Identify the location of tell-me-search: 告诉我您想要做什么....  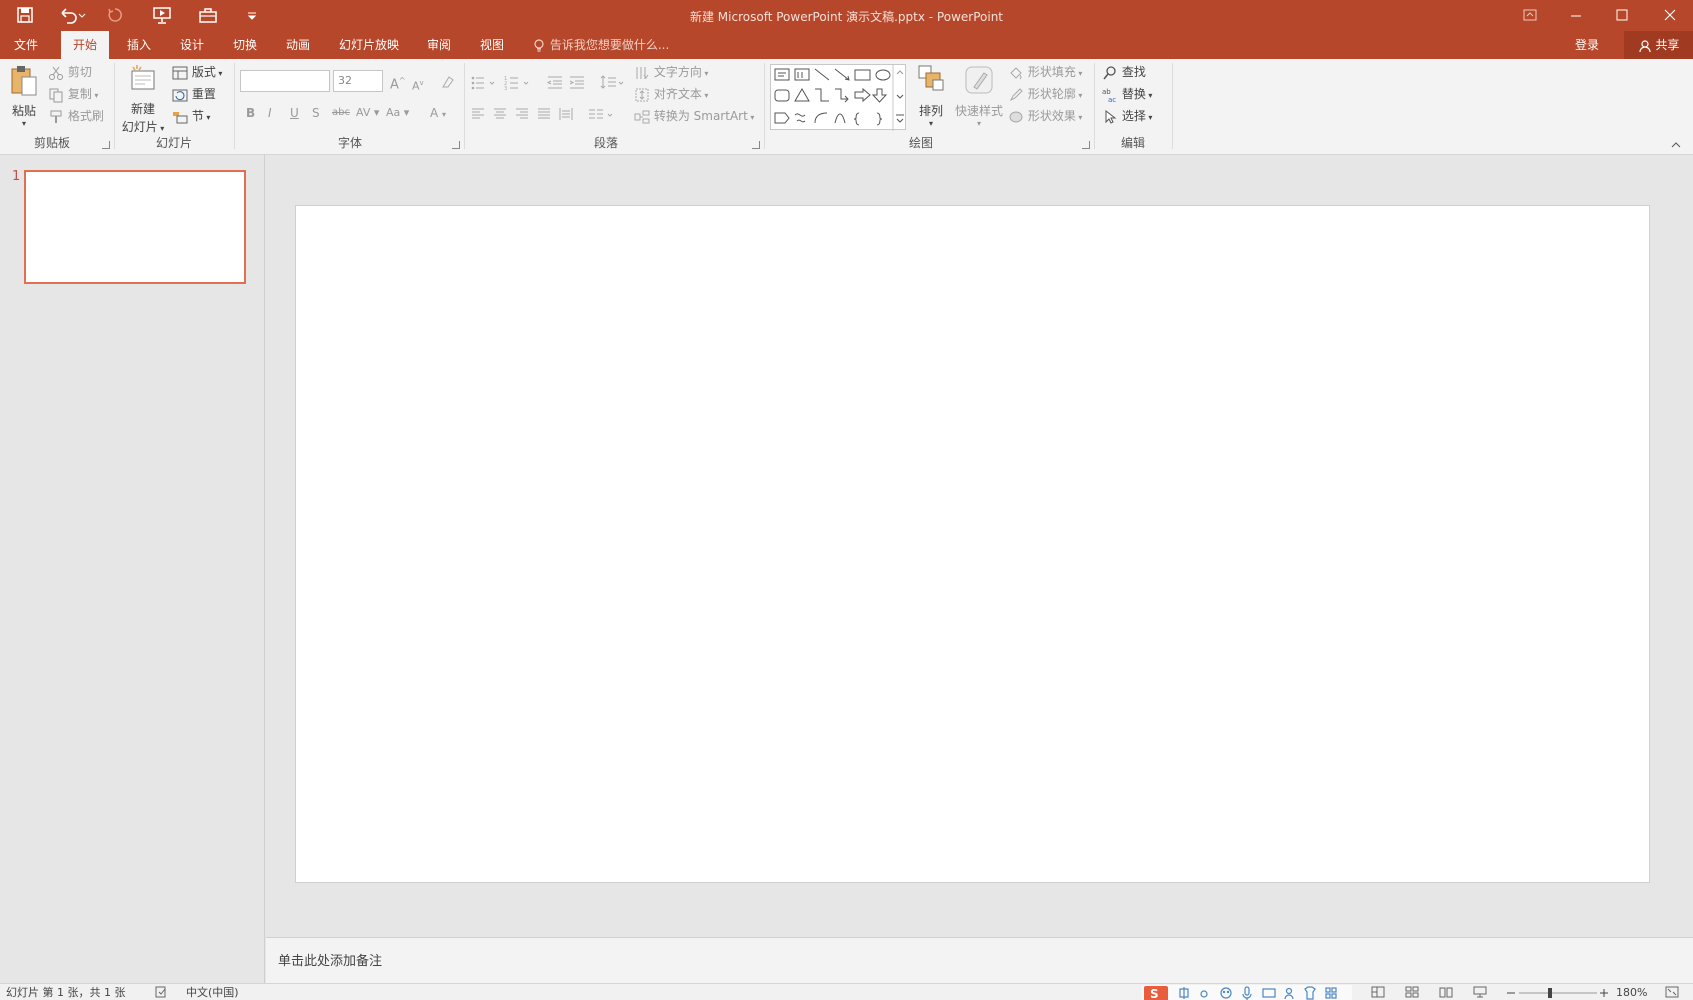
(600, 45).